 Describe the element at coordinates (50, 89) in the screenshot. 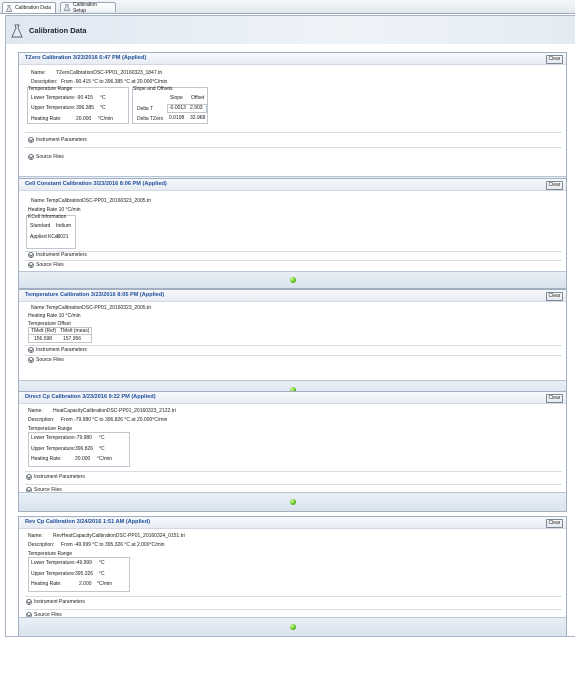

I see `group-title: Temperature Range` at that location.